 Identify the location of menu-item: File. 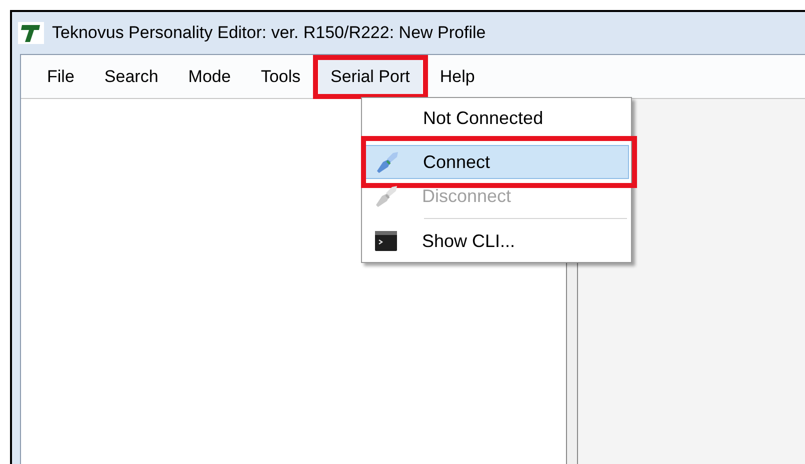
(60, 76).